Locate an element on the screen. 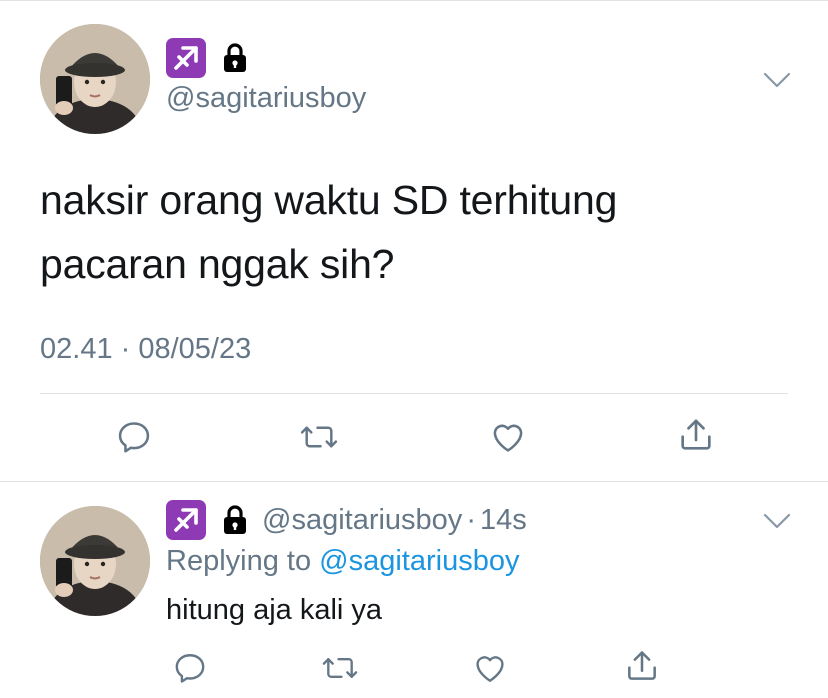 The image size is (828, 698). reply-time: 14s is located at coordinates (503, 520).